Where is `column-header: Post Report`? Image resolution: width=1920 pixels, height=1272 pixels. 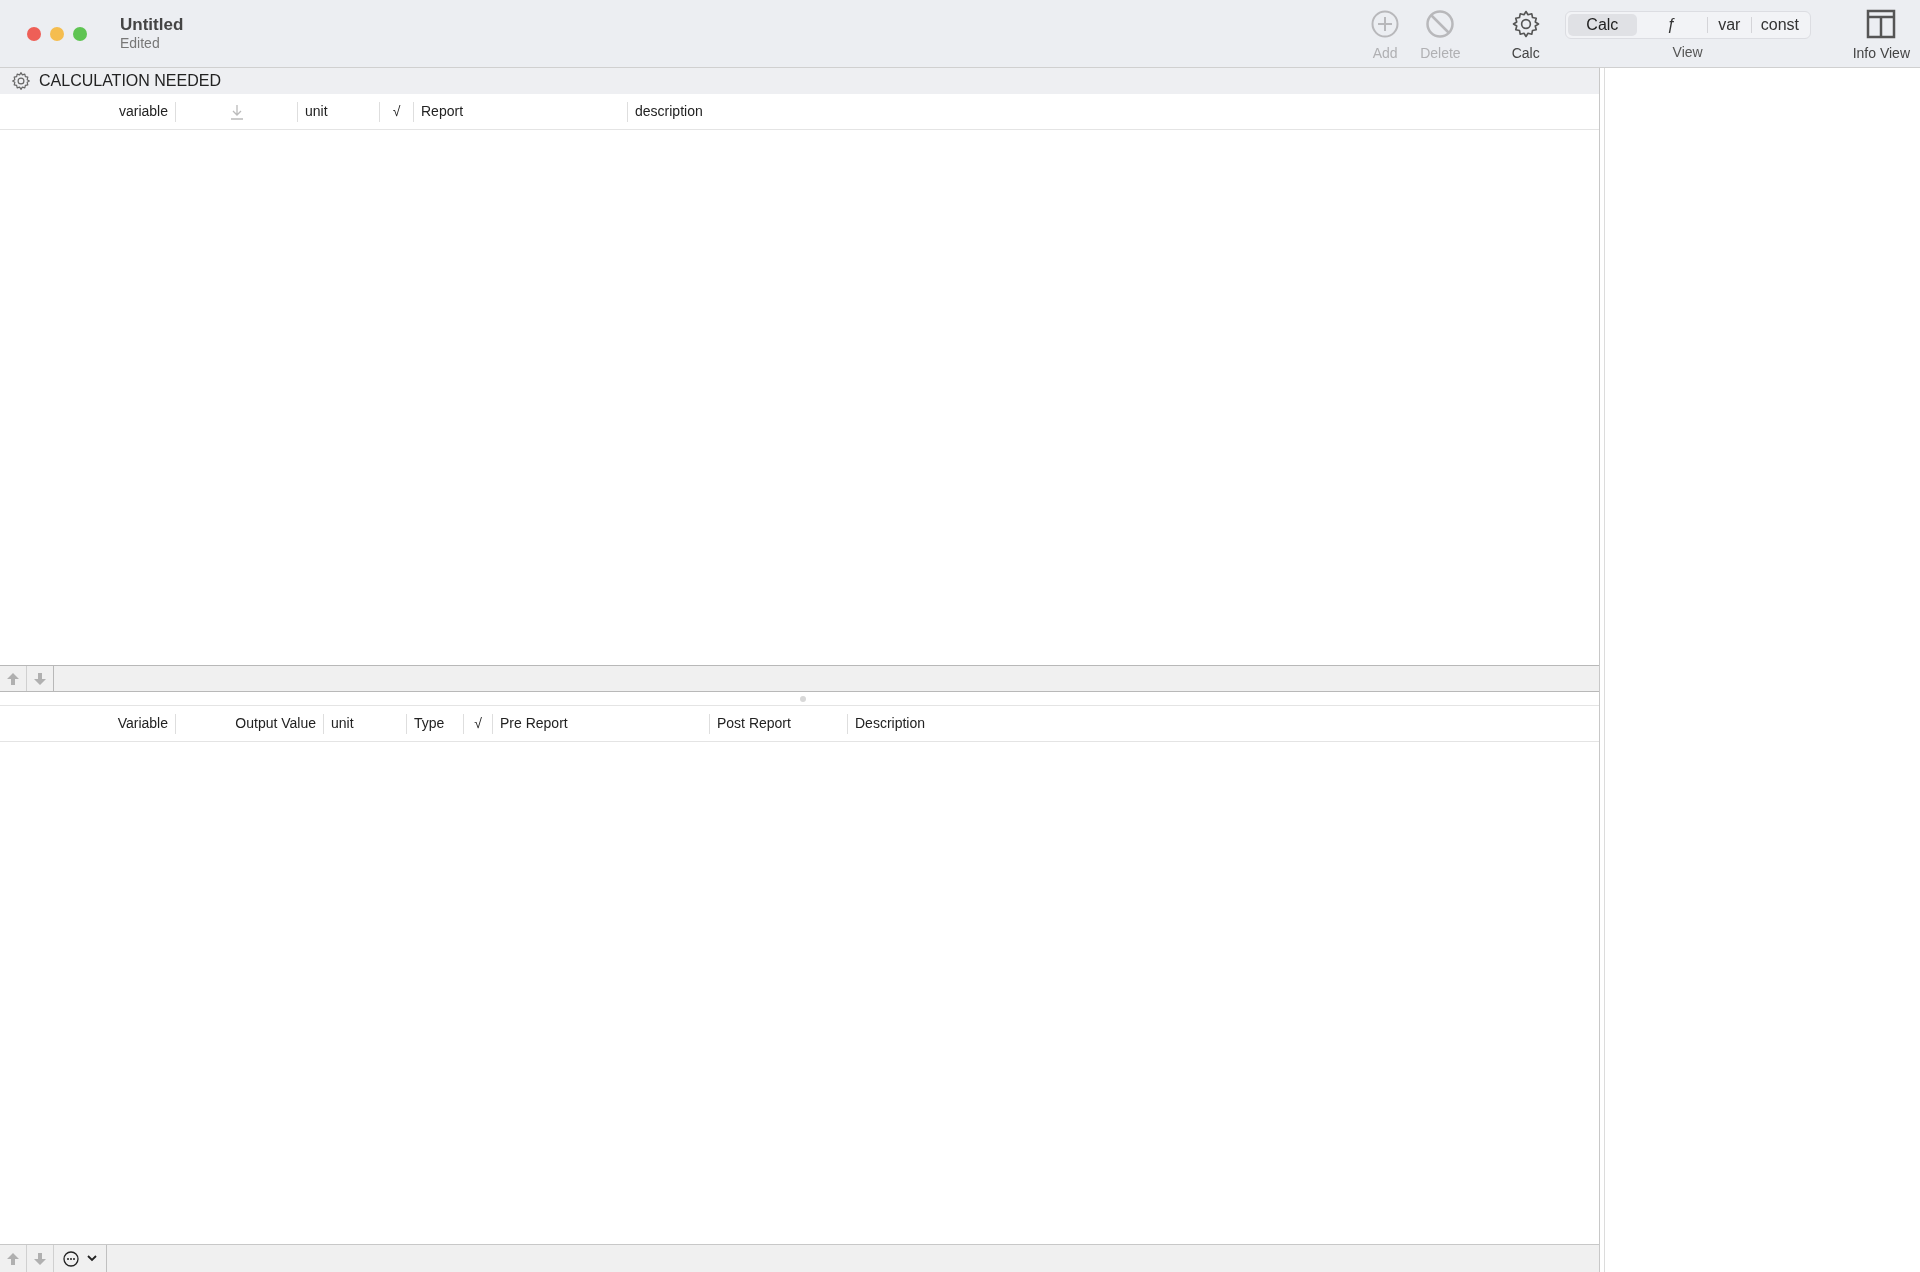 column-header: Post Report is located at coordinates (754, 723).